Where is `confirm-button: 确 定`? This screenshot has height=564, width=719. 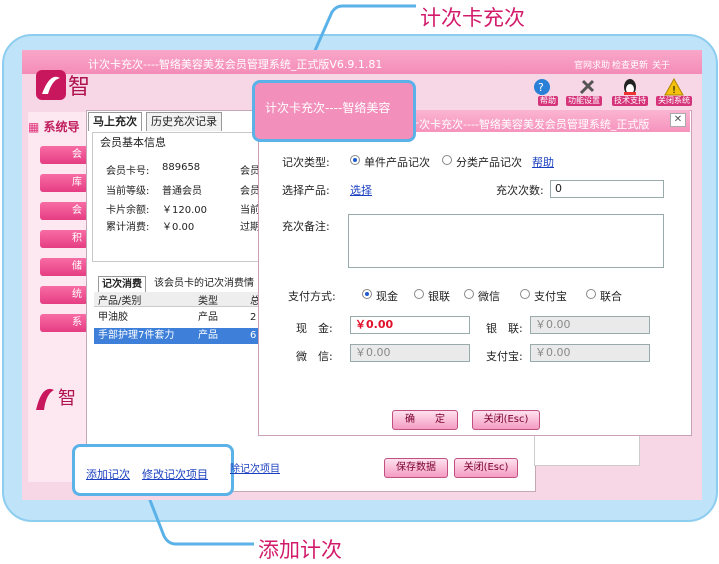 confirm-button: 确 定 is located at coordinates (425, 420).